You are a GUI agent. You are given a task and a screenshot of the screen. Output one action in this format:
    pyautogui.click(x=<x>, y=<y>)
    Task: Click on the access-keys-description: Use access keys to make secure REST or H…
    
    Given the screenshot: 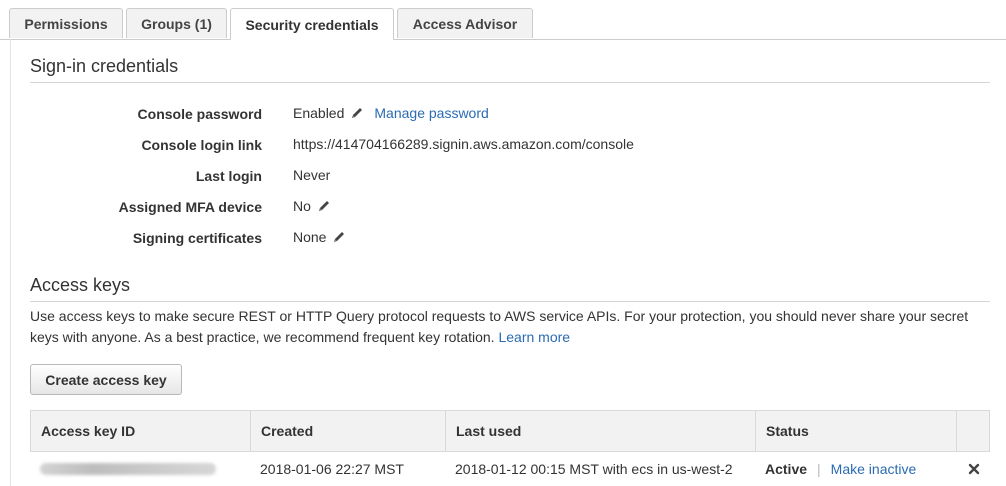 What is the action you would take?
    pyautogui.click(x=510, y=327)
    